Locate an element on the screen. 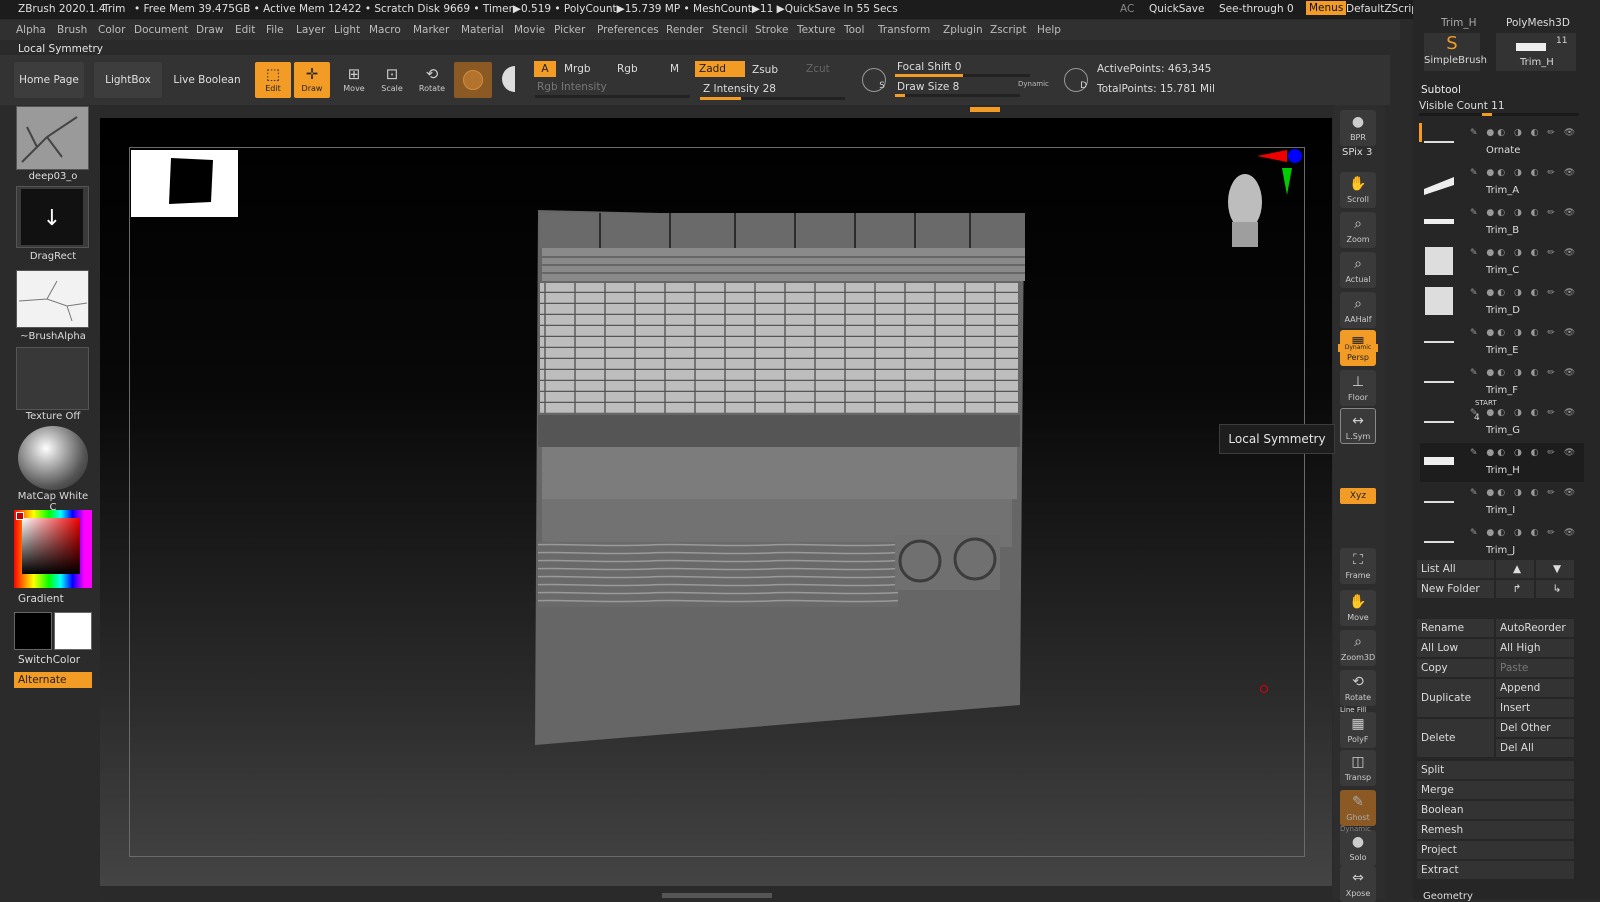  stroke-thumbnail: ↓ is located at coordinates (52, 217).